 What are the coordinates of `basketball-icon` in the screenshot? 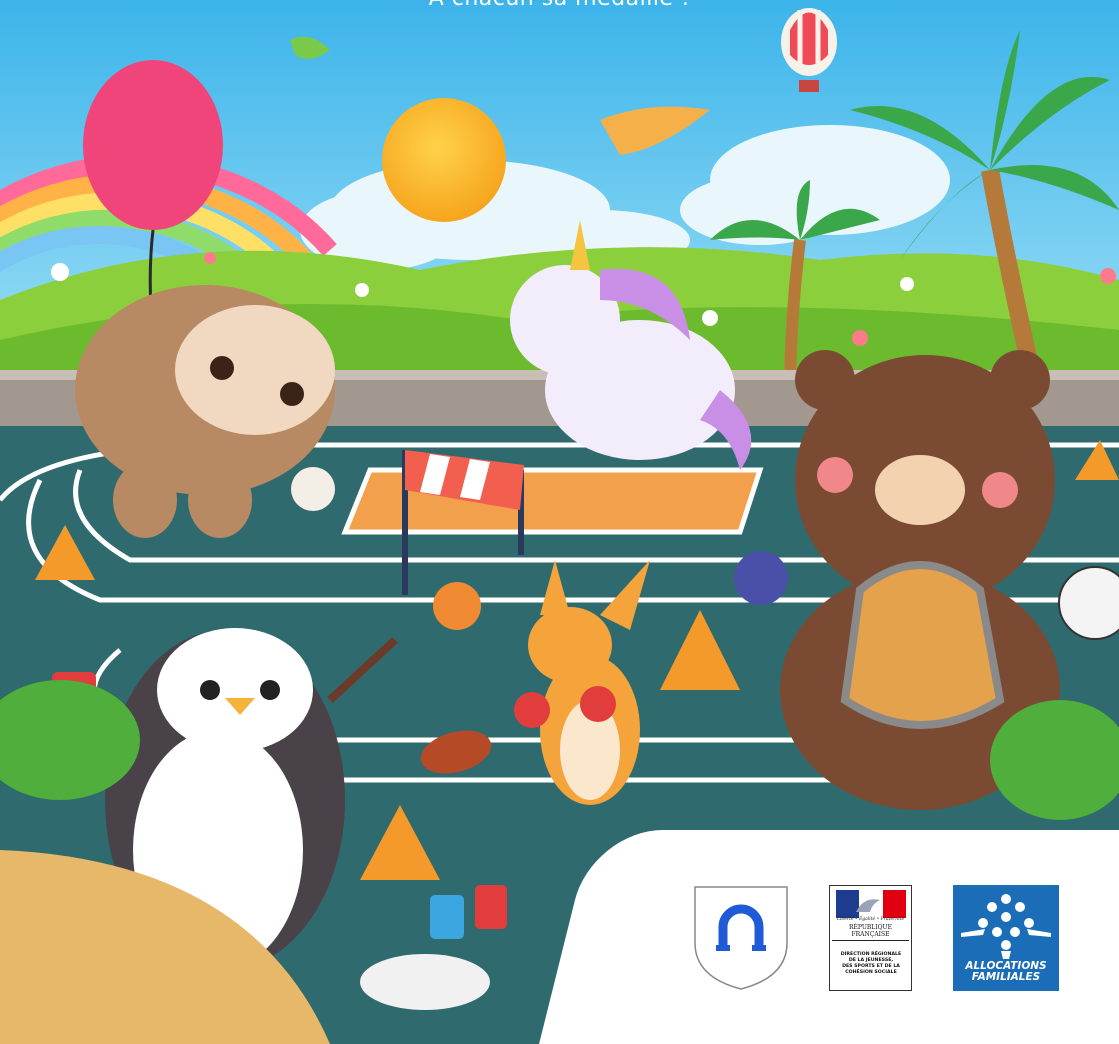 It's located at (457, 606).